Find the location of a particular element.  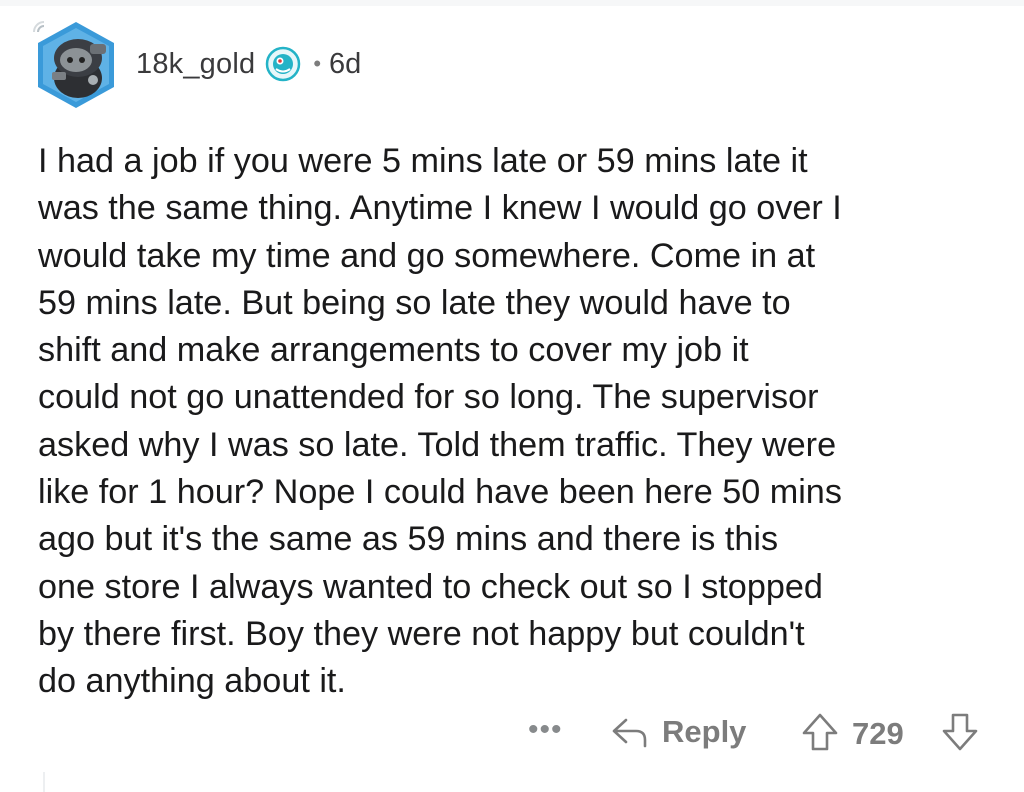

comment-age: 6d is located at coordinates (345, 63).